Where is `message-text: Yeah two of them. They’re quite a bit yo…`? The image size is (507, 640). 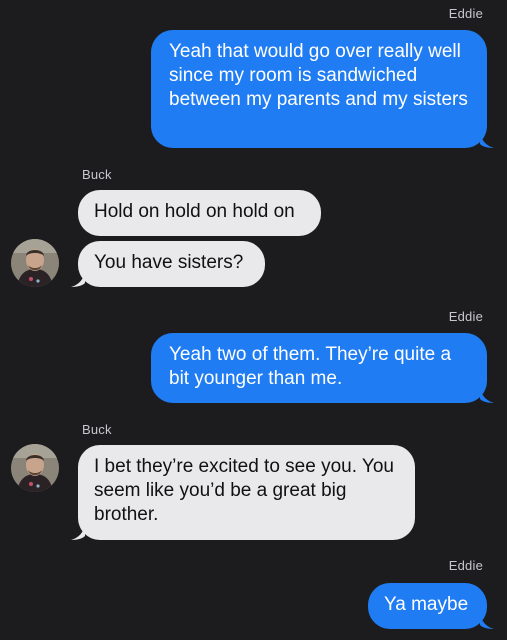 message-text: Yeah two of them. They’re quite a bit yo… is located at coordinates (310, 366).